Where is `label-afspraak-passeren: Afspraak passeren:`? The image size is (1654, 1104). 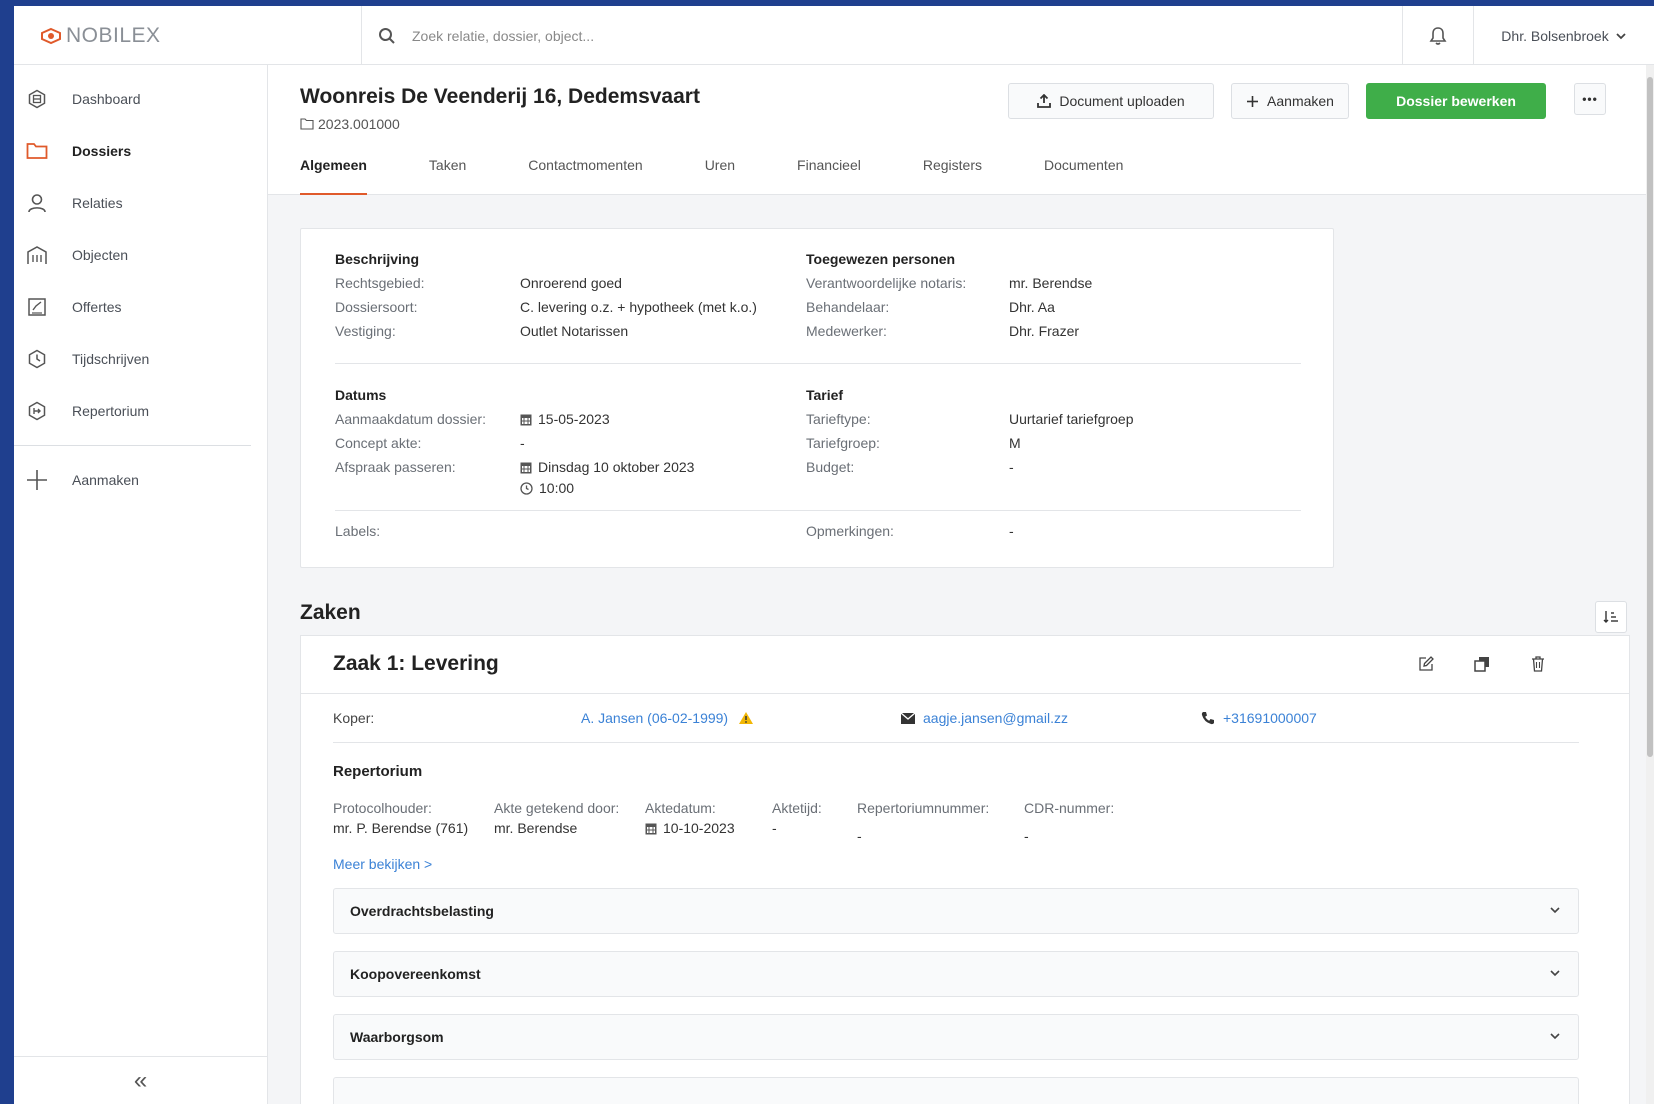
label-afspraak-passeren: Afspraak passeren: is located at coordinates (395, 467).